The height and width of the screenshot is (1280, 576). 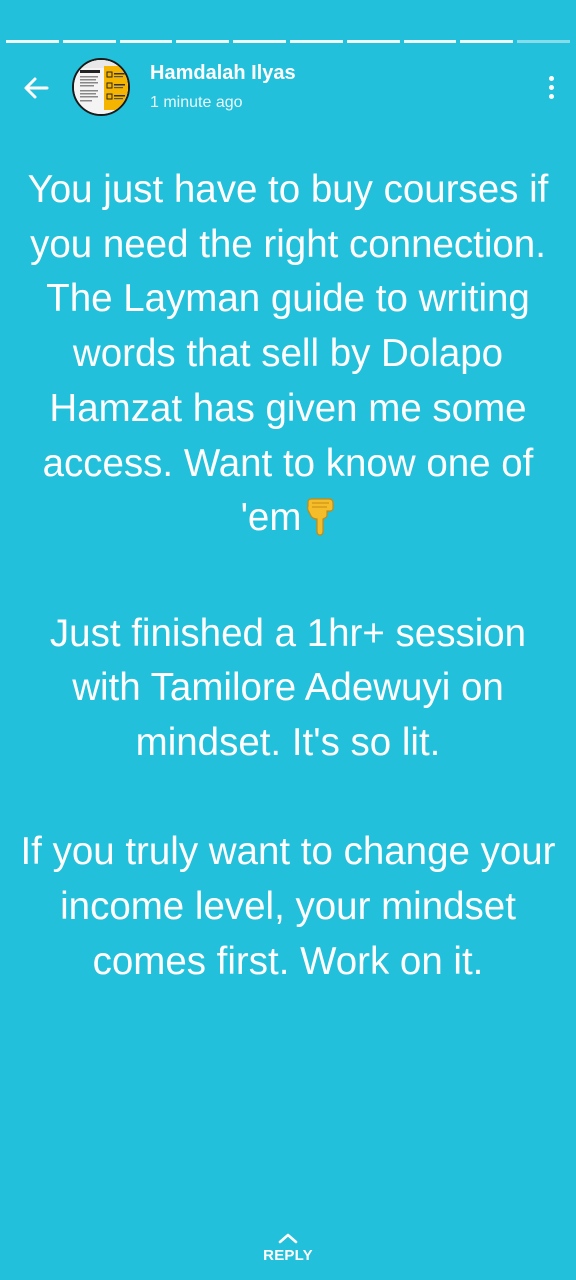 I want to click on status-header: Hamdalah Ilyas 1 minute ago, so click(x=288, y=87).